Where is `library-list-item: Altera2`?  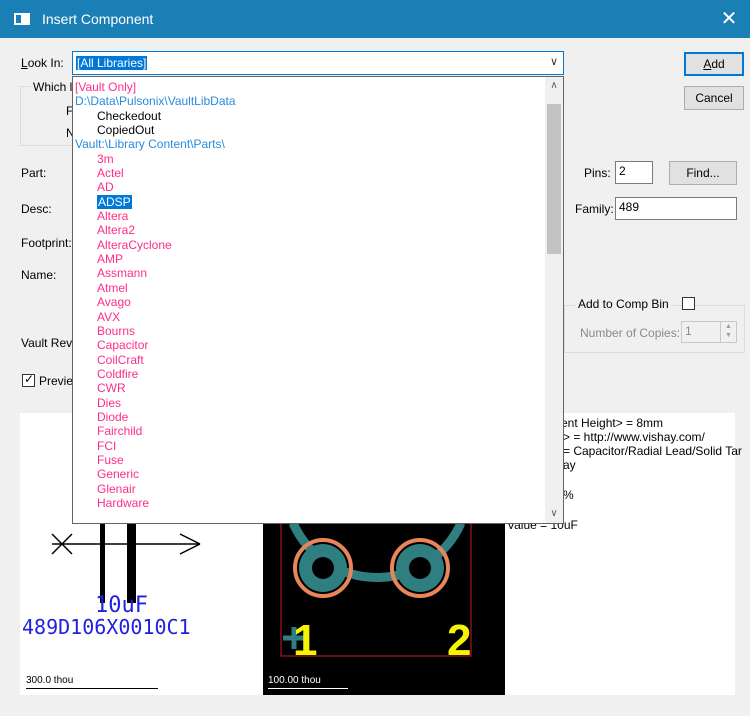 library-list-item: Altera2 is located at coordinates (309, 230).